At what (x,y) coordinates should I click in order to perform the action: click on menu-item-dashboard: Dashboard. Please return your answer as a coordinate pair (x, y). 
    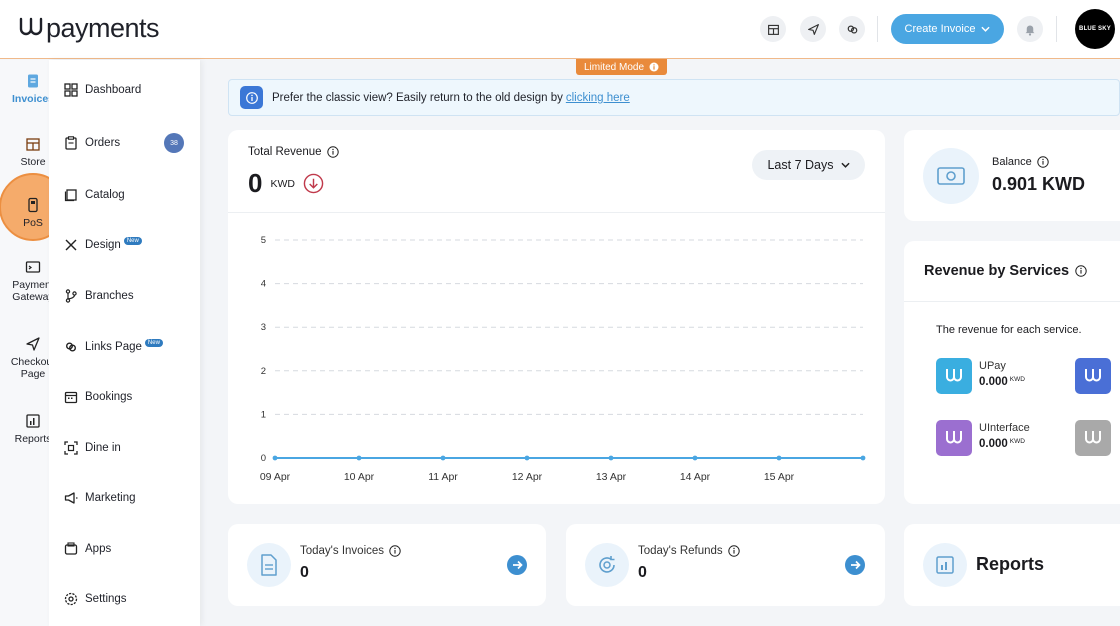
    Looking at the image, I should click on (102, 90).